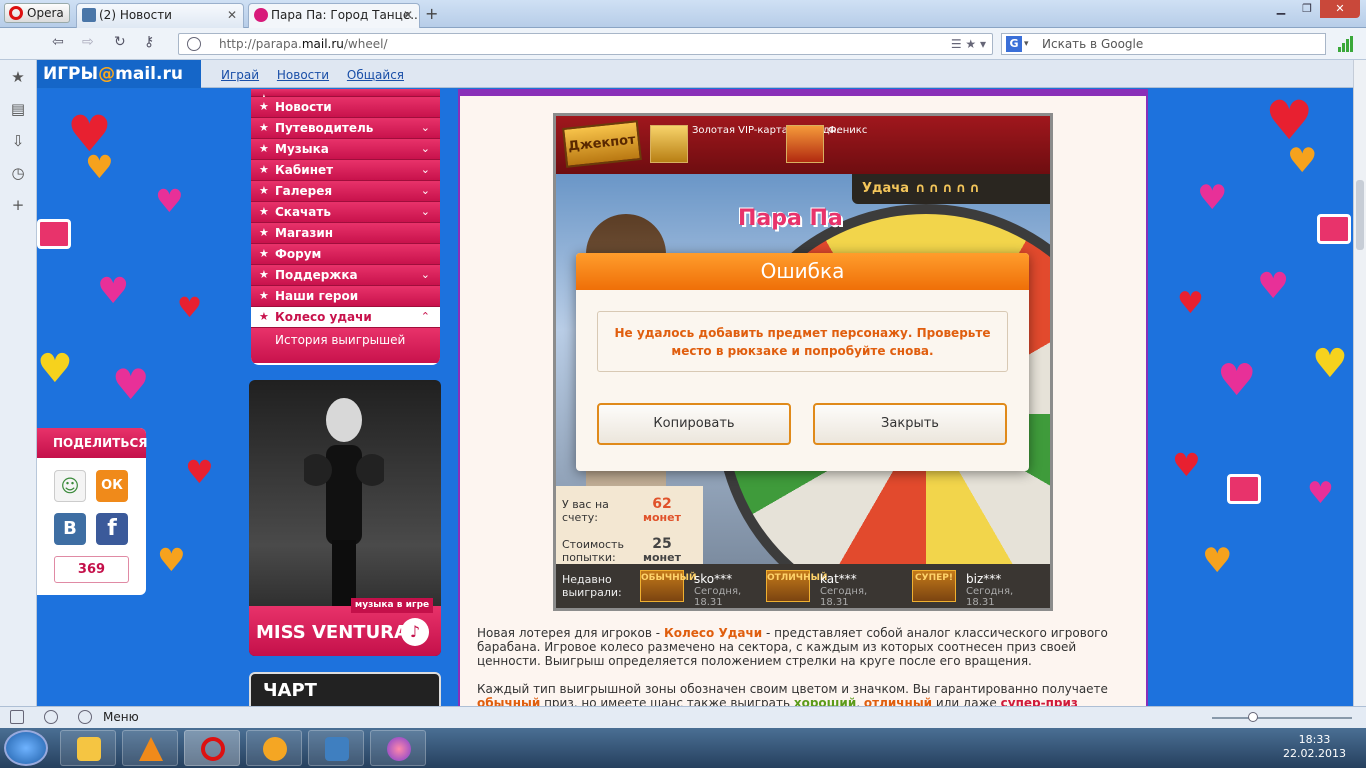 The width and height of the screenshot is (1366, 768). Describe the element at coordinates (1360, 215) in the screenshot. I see `scrollbar-thumb` at that location.